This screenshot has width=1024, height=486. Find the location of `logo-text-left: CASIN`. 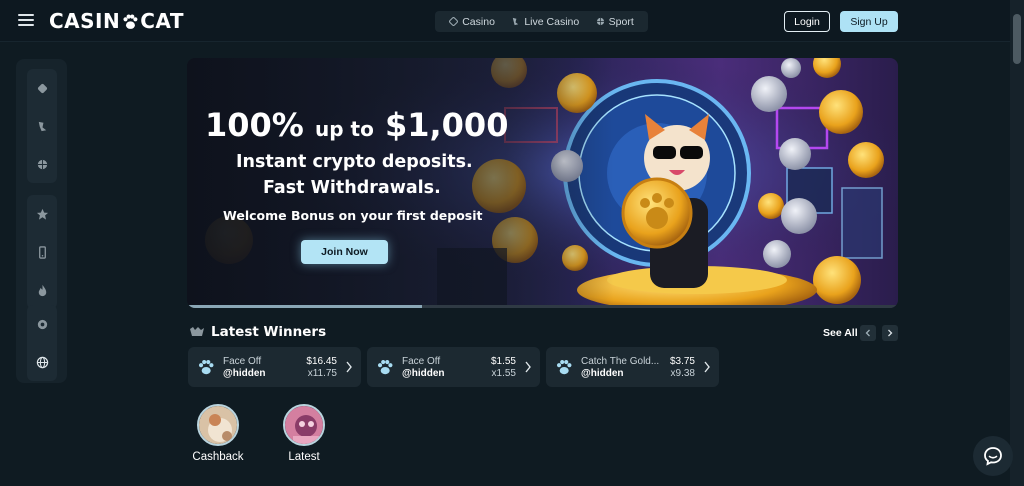

logo-text-left: CASIN is located at coordinates (85, 21).